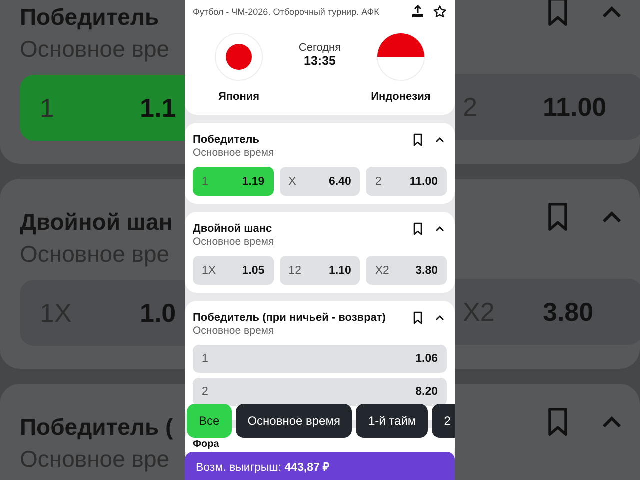  I want to click on odds-button: 2 8.20, so click(320, 392).